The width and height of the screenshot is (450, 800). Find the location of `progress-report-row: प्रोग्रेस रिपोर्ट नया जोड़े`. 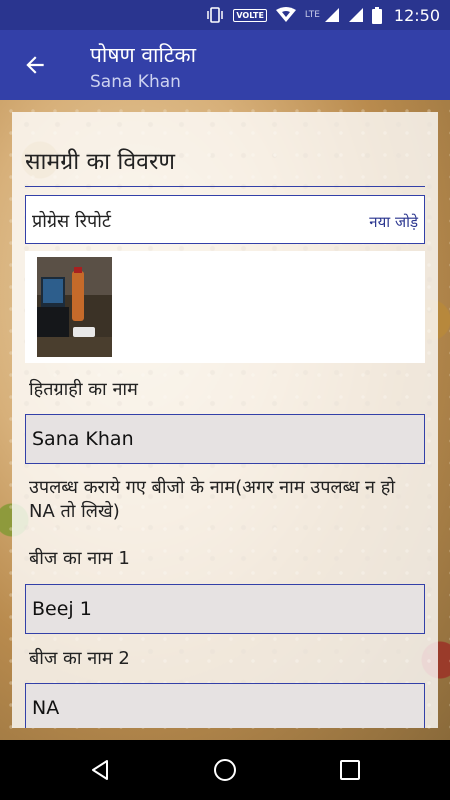

progress-report-row: प्रोग्रेस रिपोर्ट नया जोड़े is located at coordinates (225, 219).